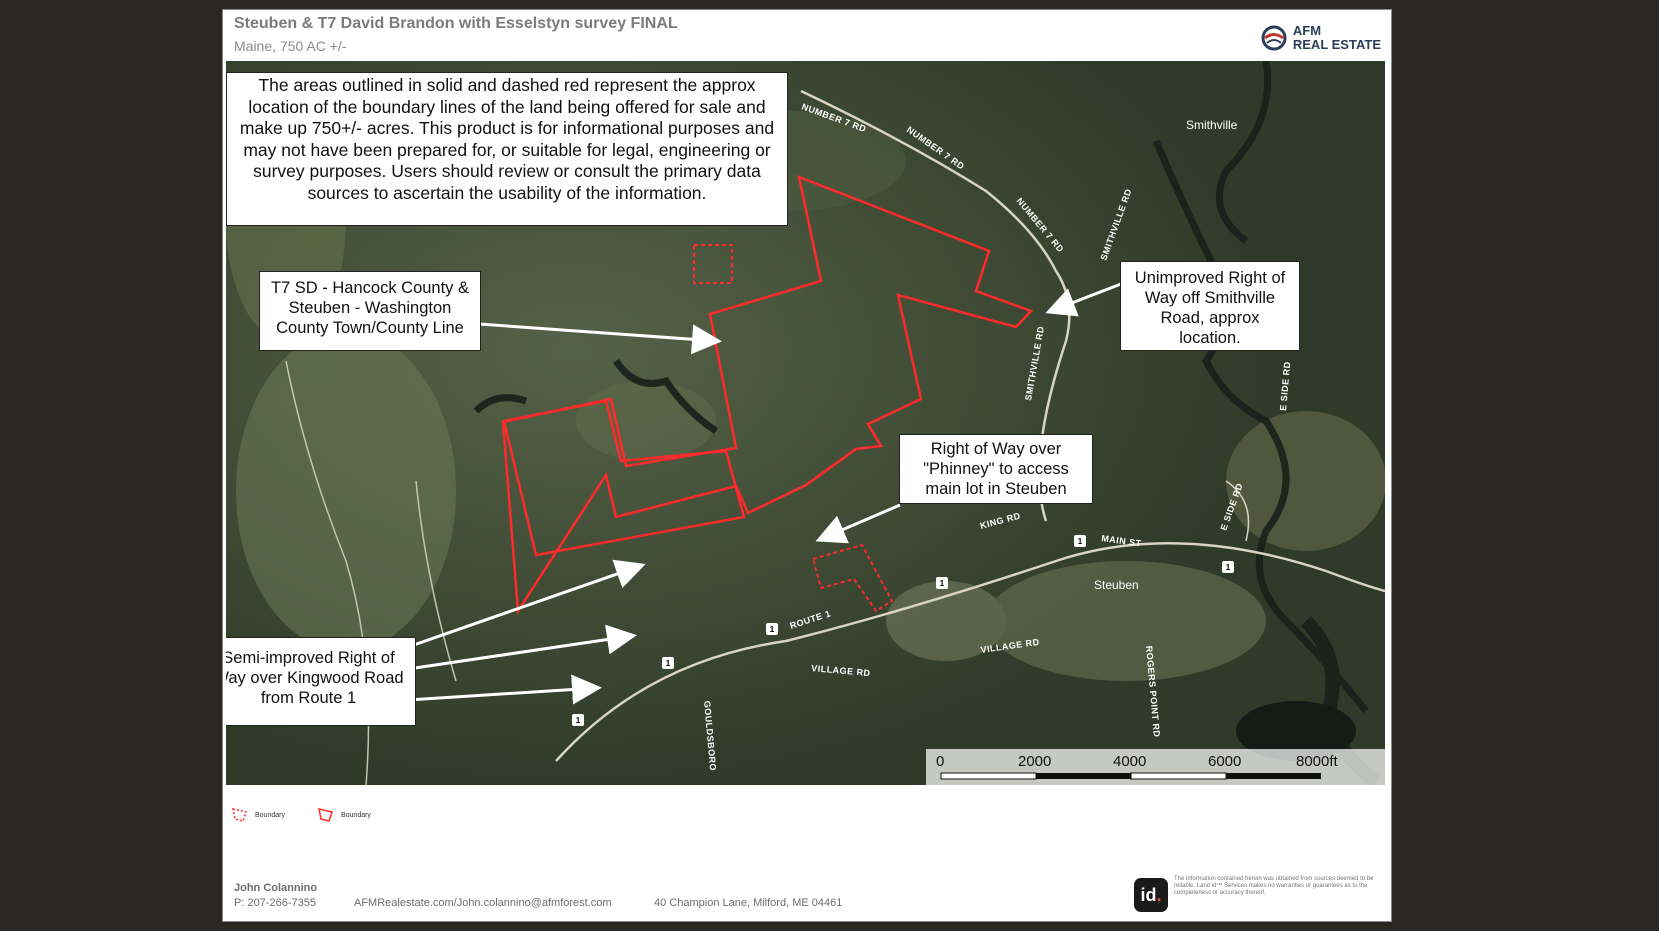  What do you see at coordinates (290, 46) in the screenshot?
I see `map-subtitle: Maine, 750 AC +/-` at bounding box center [290, 46].